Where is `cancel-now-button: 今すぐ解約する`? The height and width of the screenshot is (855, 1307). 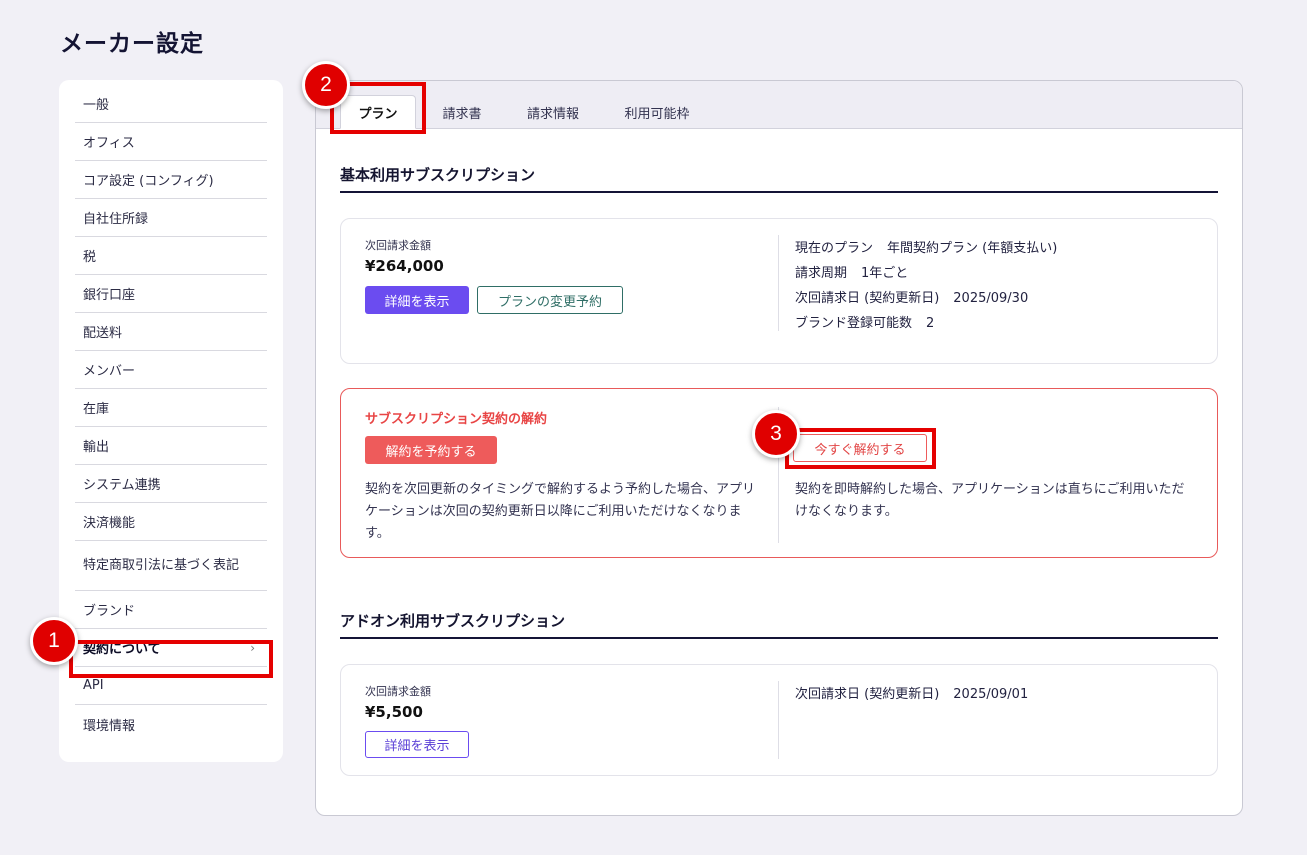 cancel-now-button: 今すぐ解約する is located at coordinates (860, 448).